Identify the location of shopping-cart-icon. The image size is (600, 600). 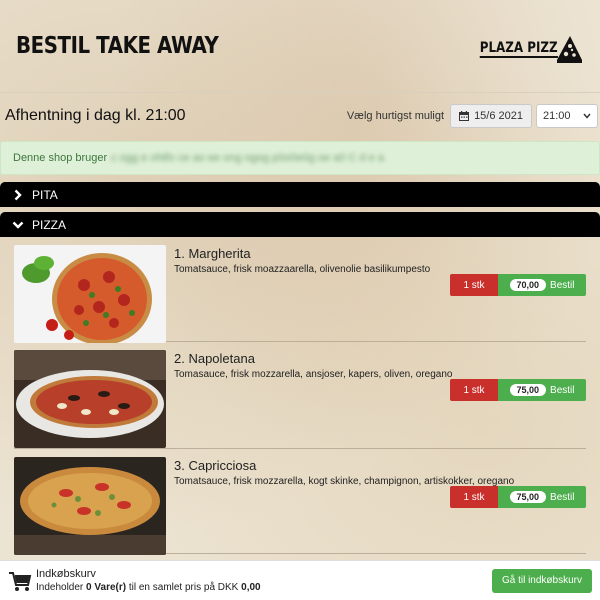
(20, 581).